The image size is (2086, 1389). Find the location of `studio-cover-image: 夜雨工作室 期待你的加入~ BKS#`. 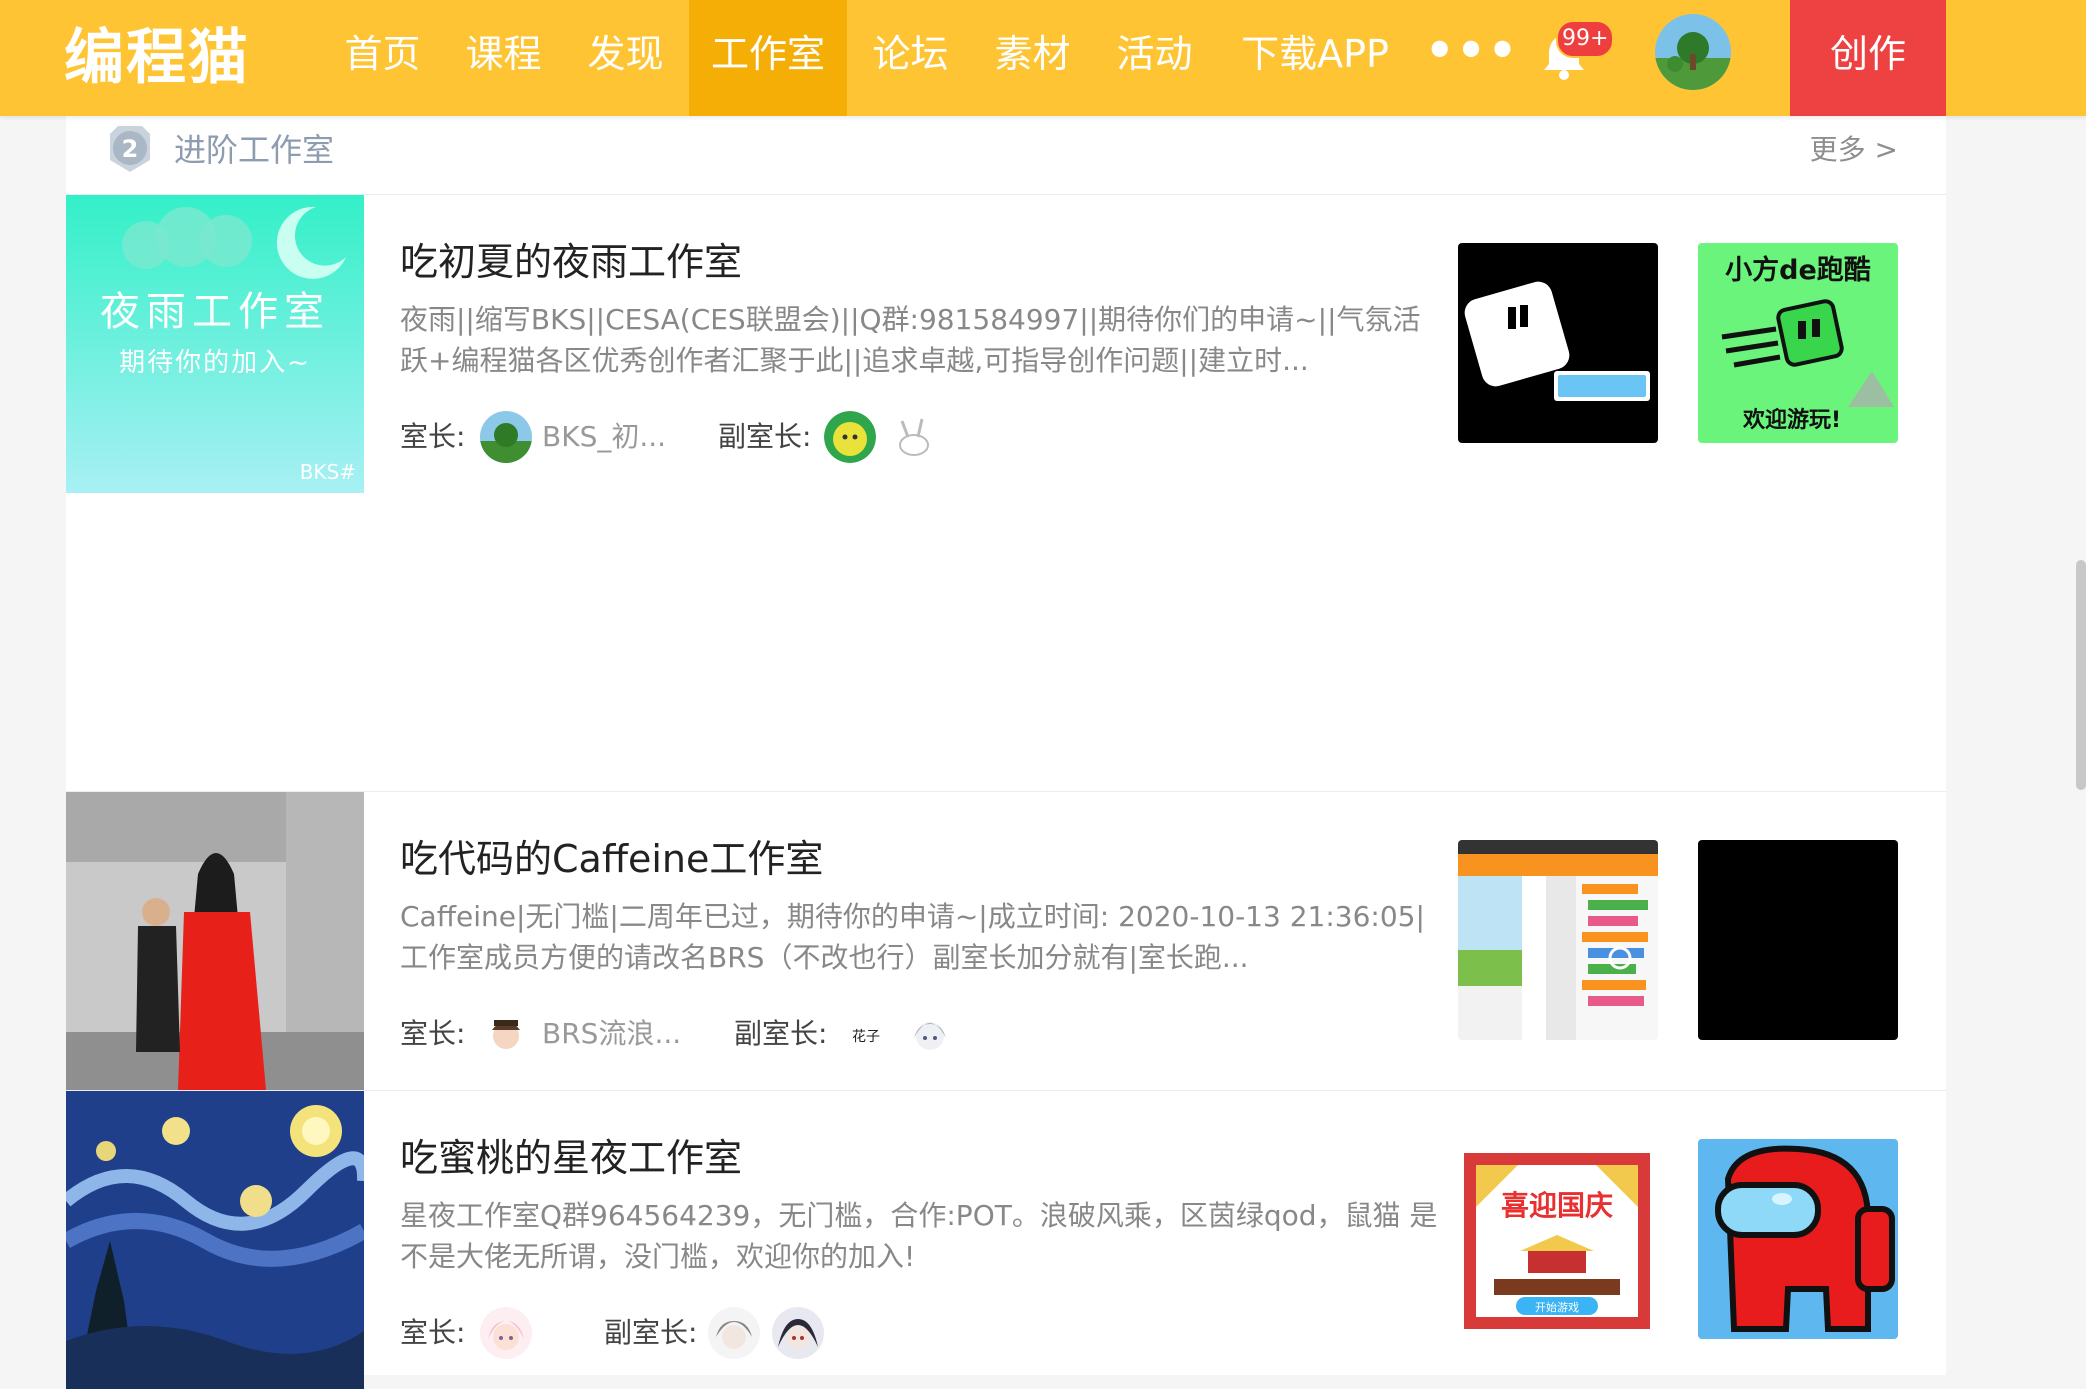

studio-cover-image: 夜雨工作室 期待你的加入~ BKS# is located at coordinates (215, 344).